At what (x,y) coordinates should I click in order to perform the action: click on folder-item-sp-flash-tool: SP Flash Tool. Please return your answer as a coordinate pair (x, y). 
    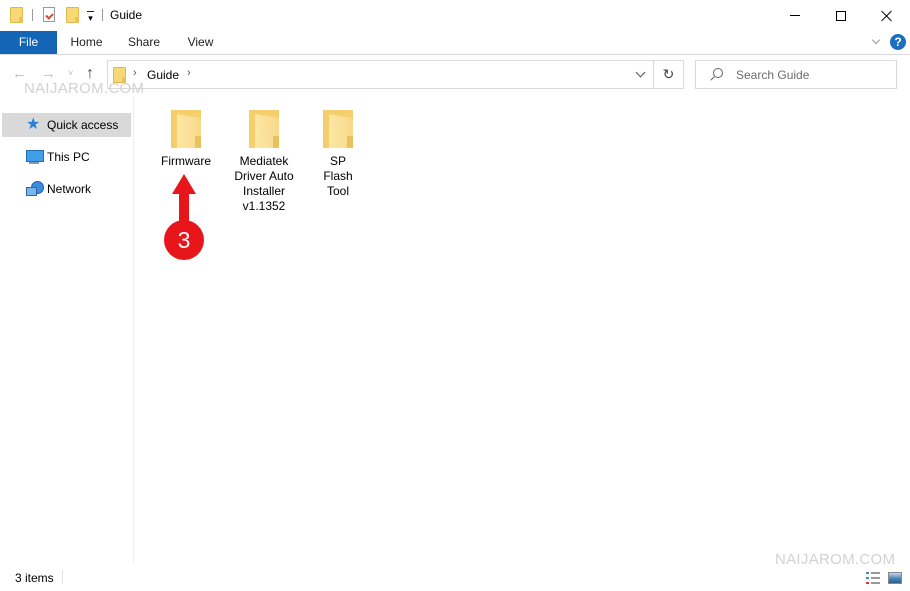
    Looking at the image, I should click on (338, 154).